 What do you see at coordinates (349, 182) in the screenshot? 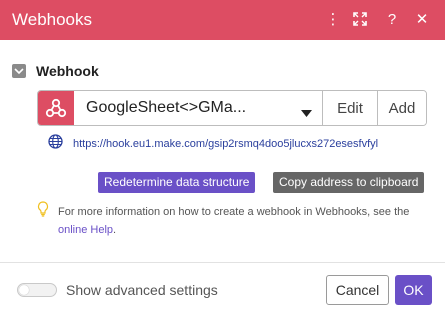
I see `copy-address-button: Copy address to clipboard` at bounding box center [349, 182].